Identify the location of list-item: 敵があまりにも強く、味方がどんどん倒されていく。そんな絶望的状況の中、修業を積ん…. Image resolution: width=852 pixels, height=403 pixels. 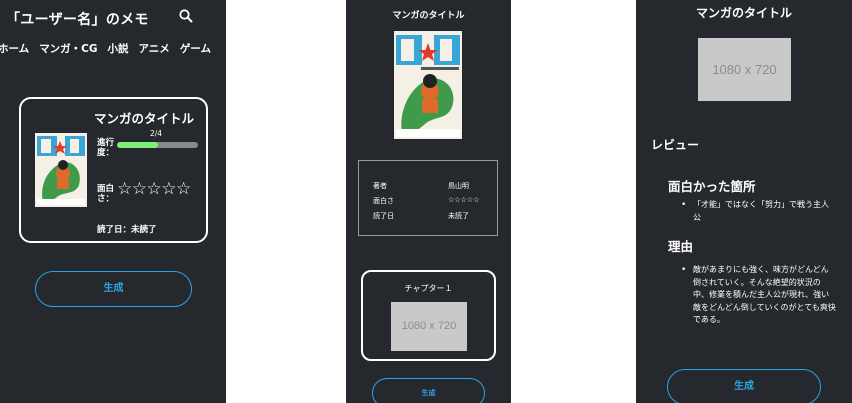
(758, 295).